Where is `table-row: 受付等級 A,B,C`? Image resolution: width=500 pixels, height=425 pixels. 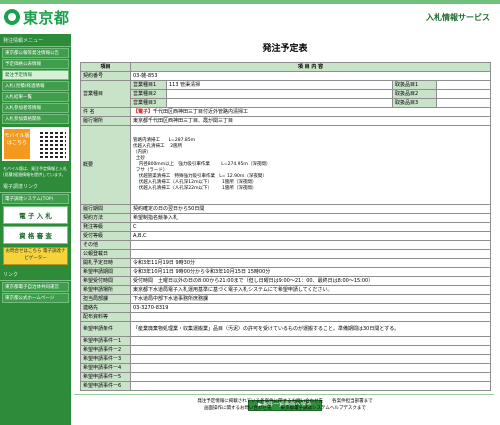
table-row: 受付等級 A,B,C is located at coordinates (286, 236).